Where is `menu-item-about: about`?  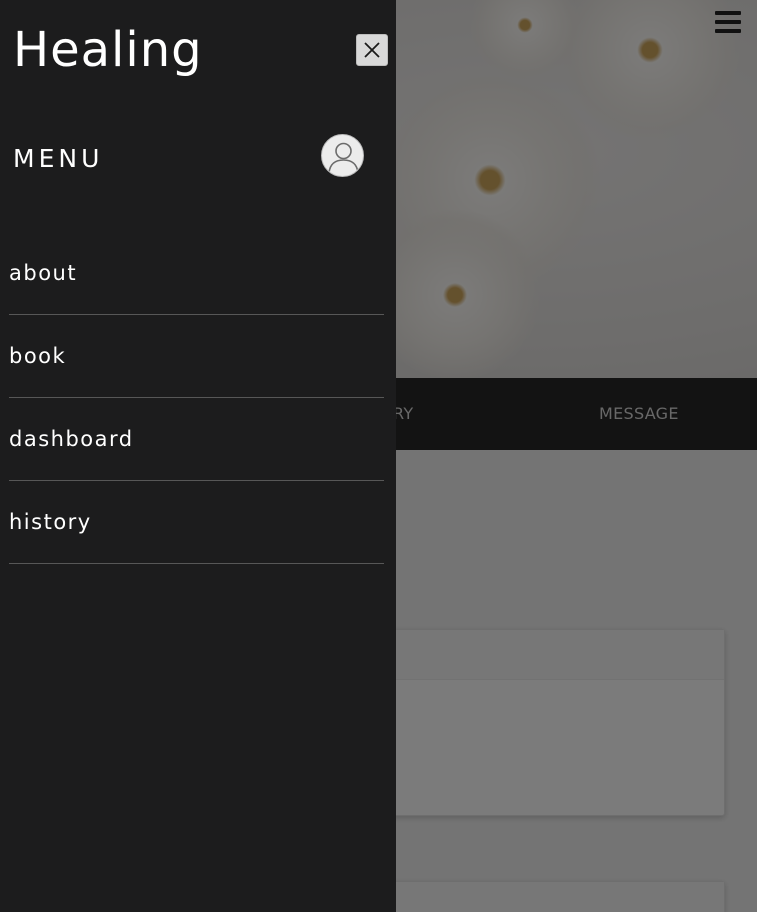 menu-item-about: about is located at coordinates (196, 273).